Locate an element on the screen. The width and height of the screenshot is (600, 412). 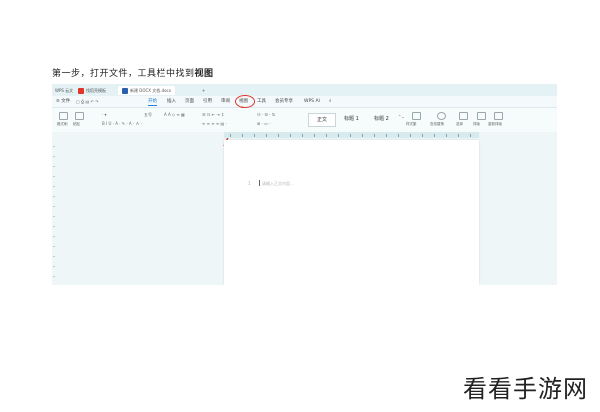
vertical-ruler is located at coordinates (54, 212).